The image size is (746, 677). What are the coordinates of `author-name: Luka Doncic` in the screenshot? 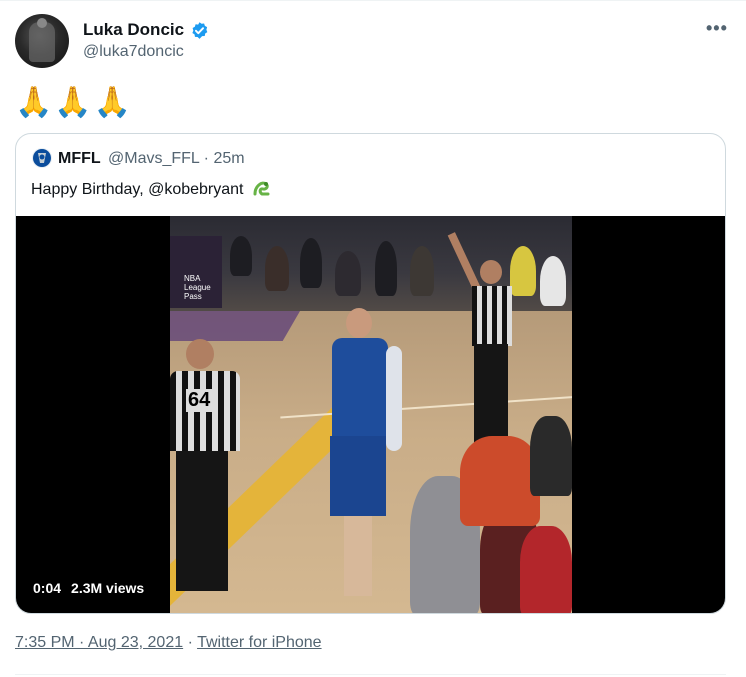 It's located at (133, 30).